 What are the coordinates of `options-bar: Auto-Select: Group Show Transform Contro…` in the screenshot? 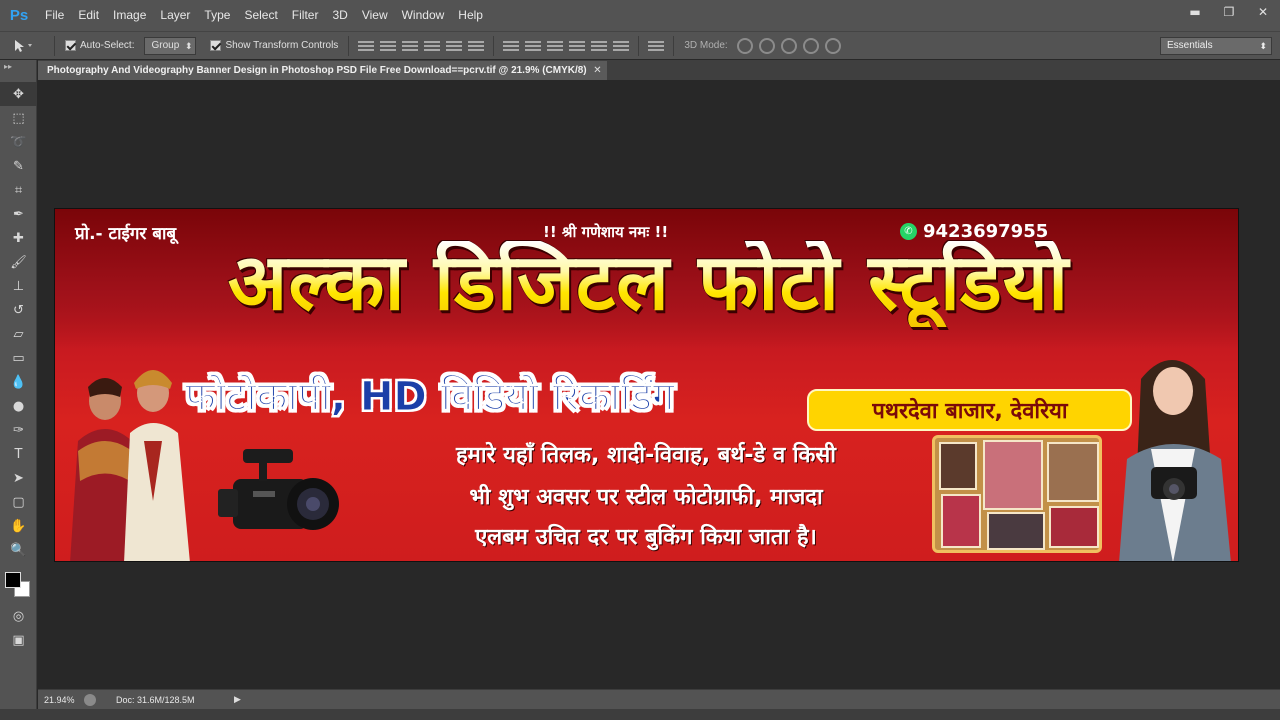 It's located at (640, 45).